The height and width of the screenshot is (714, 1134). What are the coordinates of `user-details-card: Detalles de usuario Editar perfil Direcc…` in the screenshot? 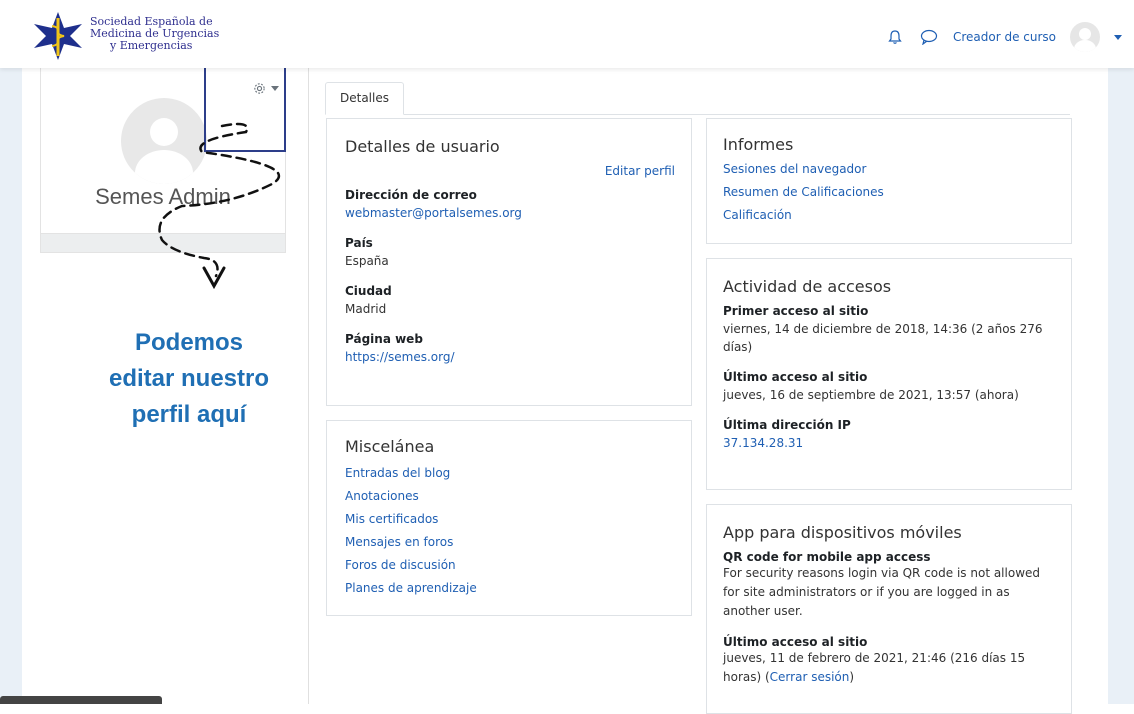 It's located at (509, 262).